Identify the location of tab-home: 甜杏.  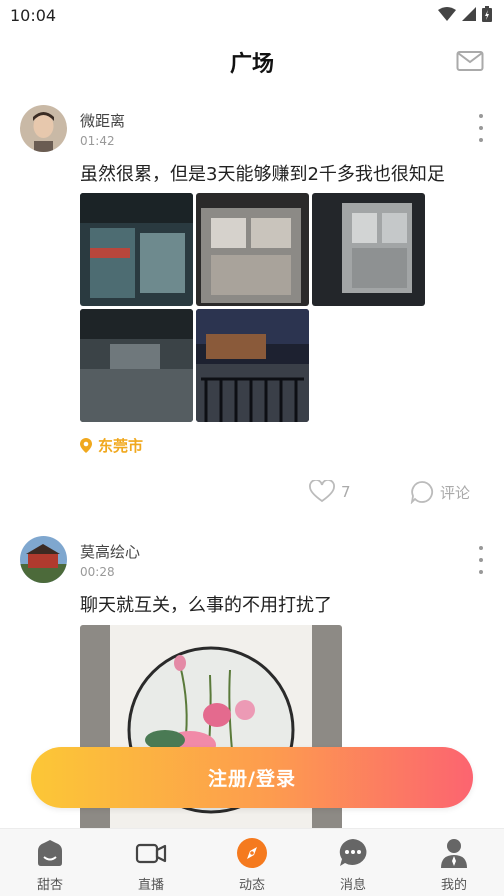
(50, 862).